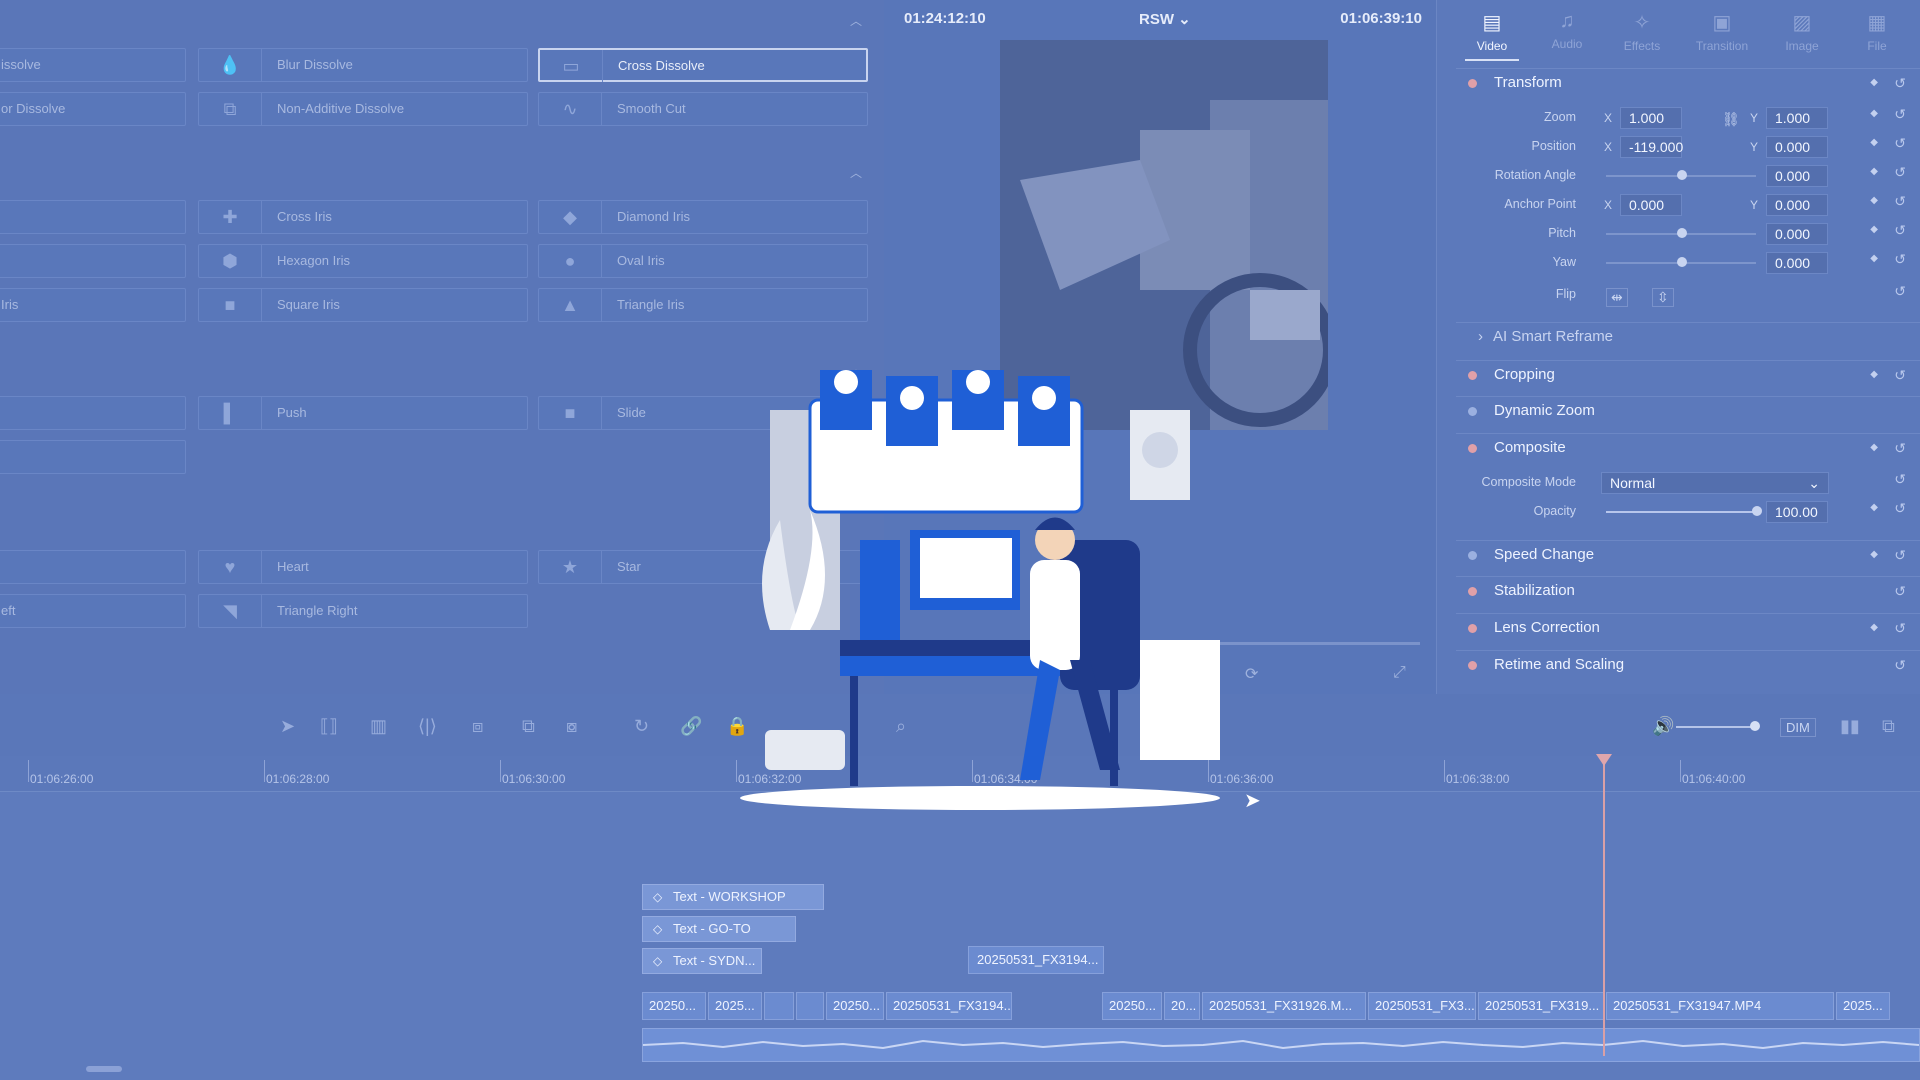  I want to click on selection-tool-icon: ➤, so click(287, 726).